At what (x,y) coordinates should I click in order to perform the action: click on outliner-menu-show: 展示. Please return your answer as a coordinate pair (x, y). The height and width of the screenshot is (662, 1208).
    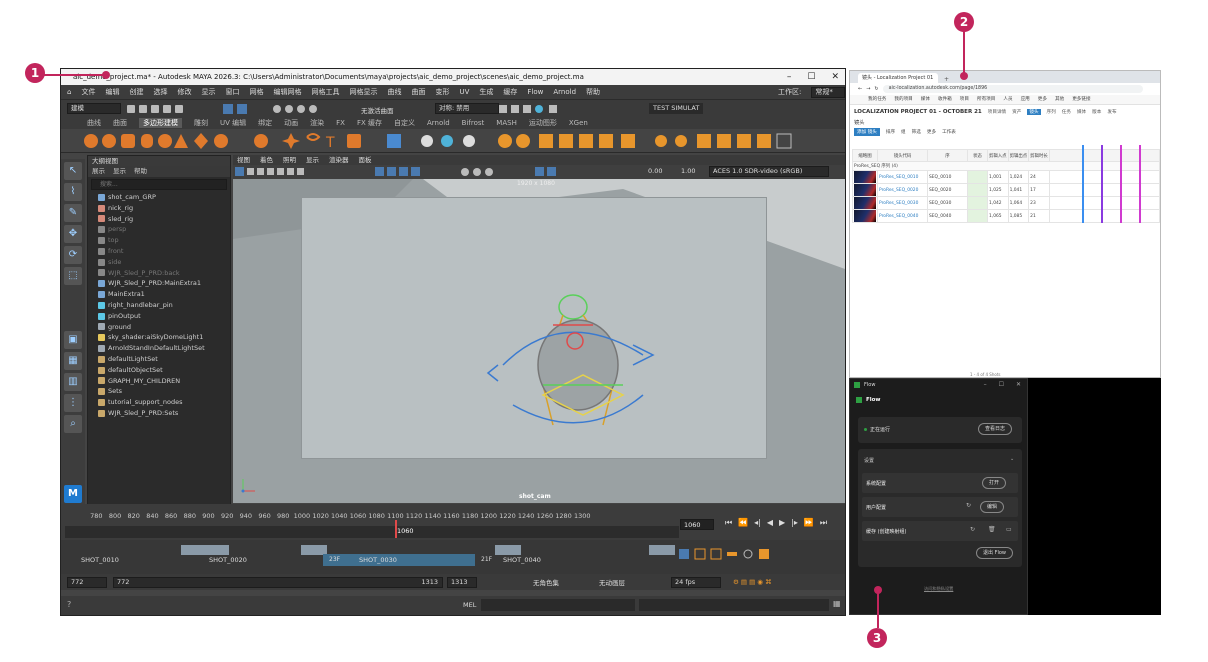
    Looking at the image, I should click on (98, 171).